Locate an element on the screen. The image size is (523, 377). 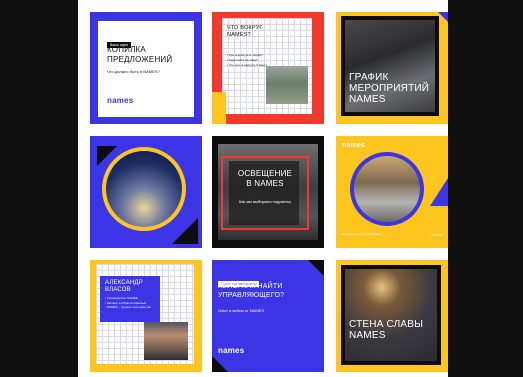
tile-events-schedule: ГРАФИК МЕРОПРИЯТИЙ NAMES is located at coordinates (392, 68).